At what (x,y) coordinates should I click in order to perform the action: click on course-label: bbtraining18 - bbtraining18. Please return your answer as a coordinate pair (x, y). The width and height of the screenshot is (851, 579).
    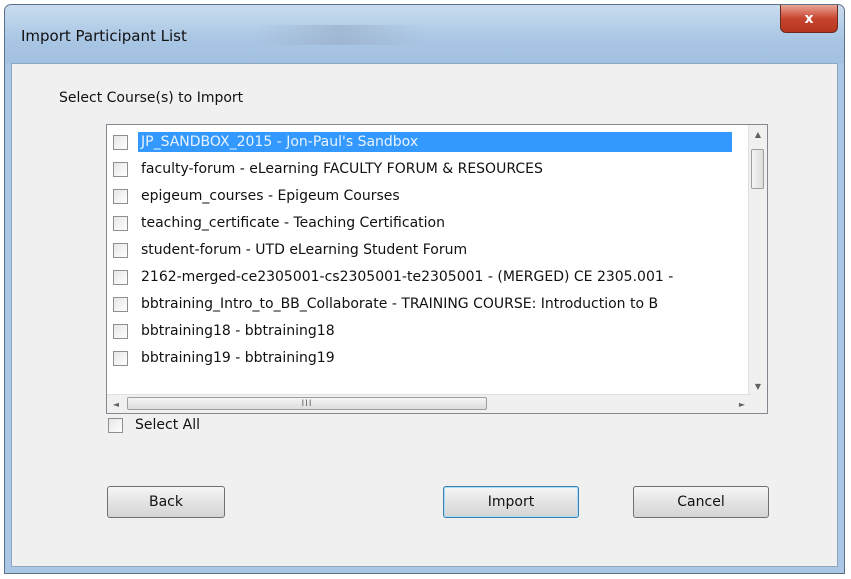
    Looking at the image, I should click on (238, 331).